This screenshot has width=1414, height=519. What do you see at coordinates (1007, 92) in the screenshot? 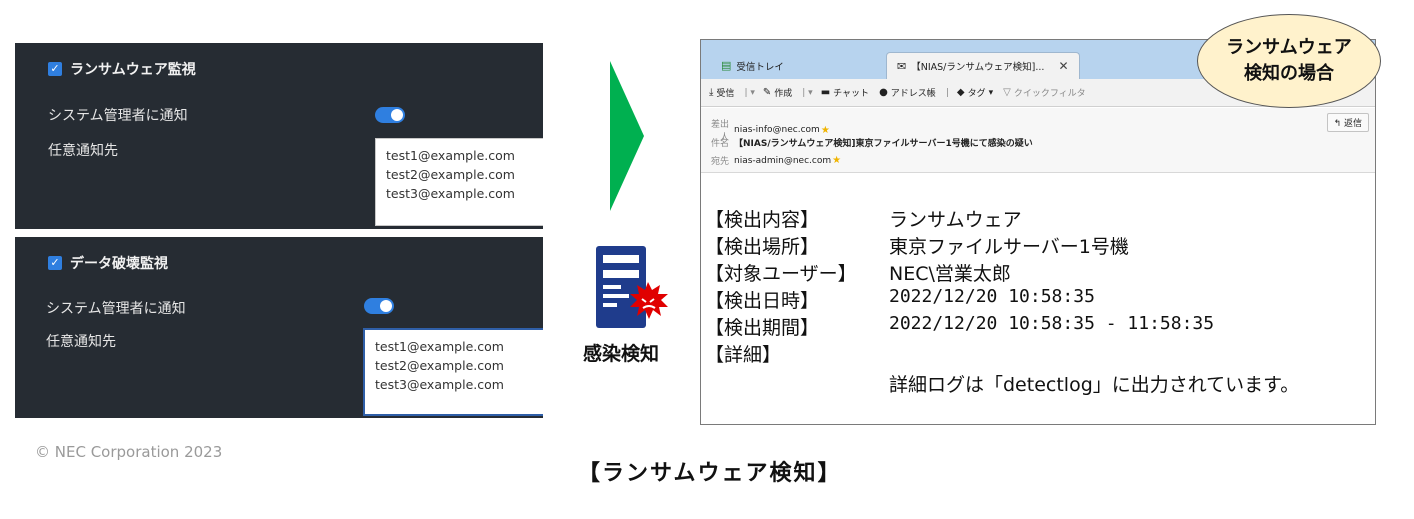
I see `filter-icon: ▽` at bounding box center [1007, 92].